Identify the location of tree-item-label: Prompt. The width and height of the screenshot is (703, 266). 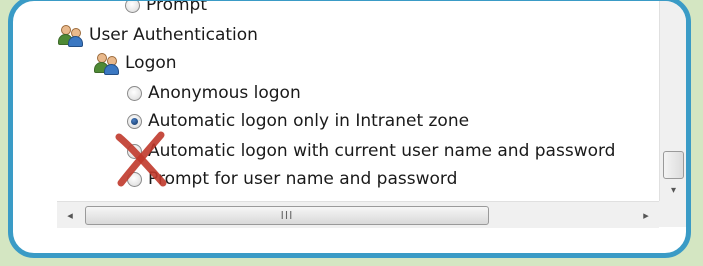
(176, 7).